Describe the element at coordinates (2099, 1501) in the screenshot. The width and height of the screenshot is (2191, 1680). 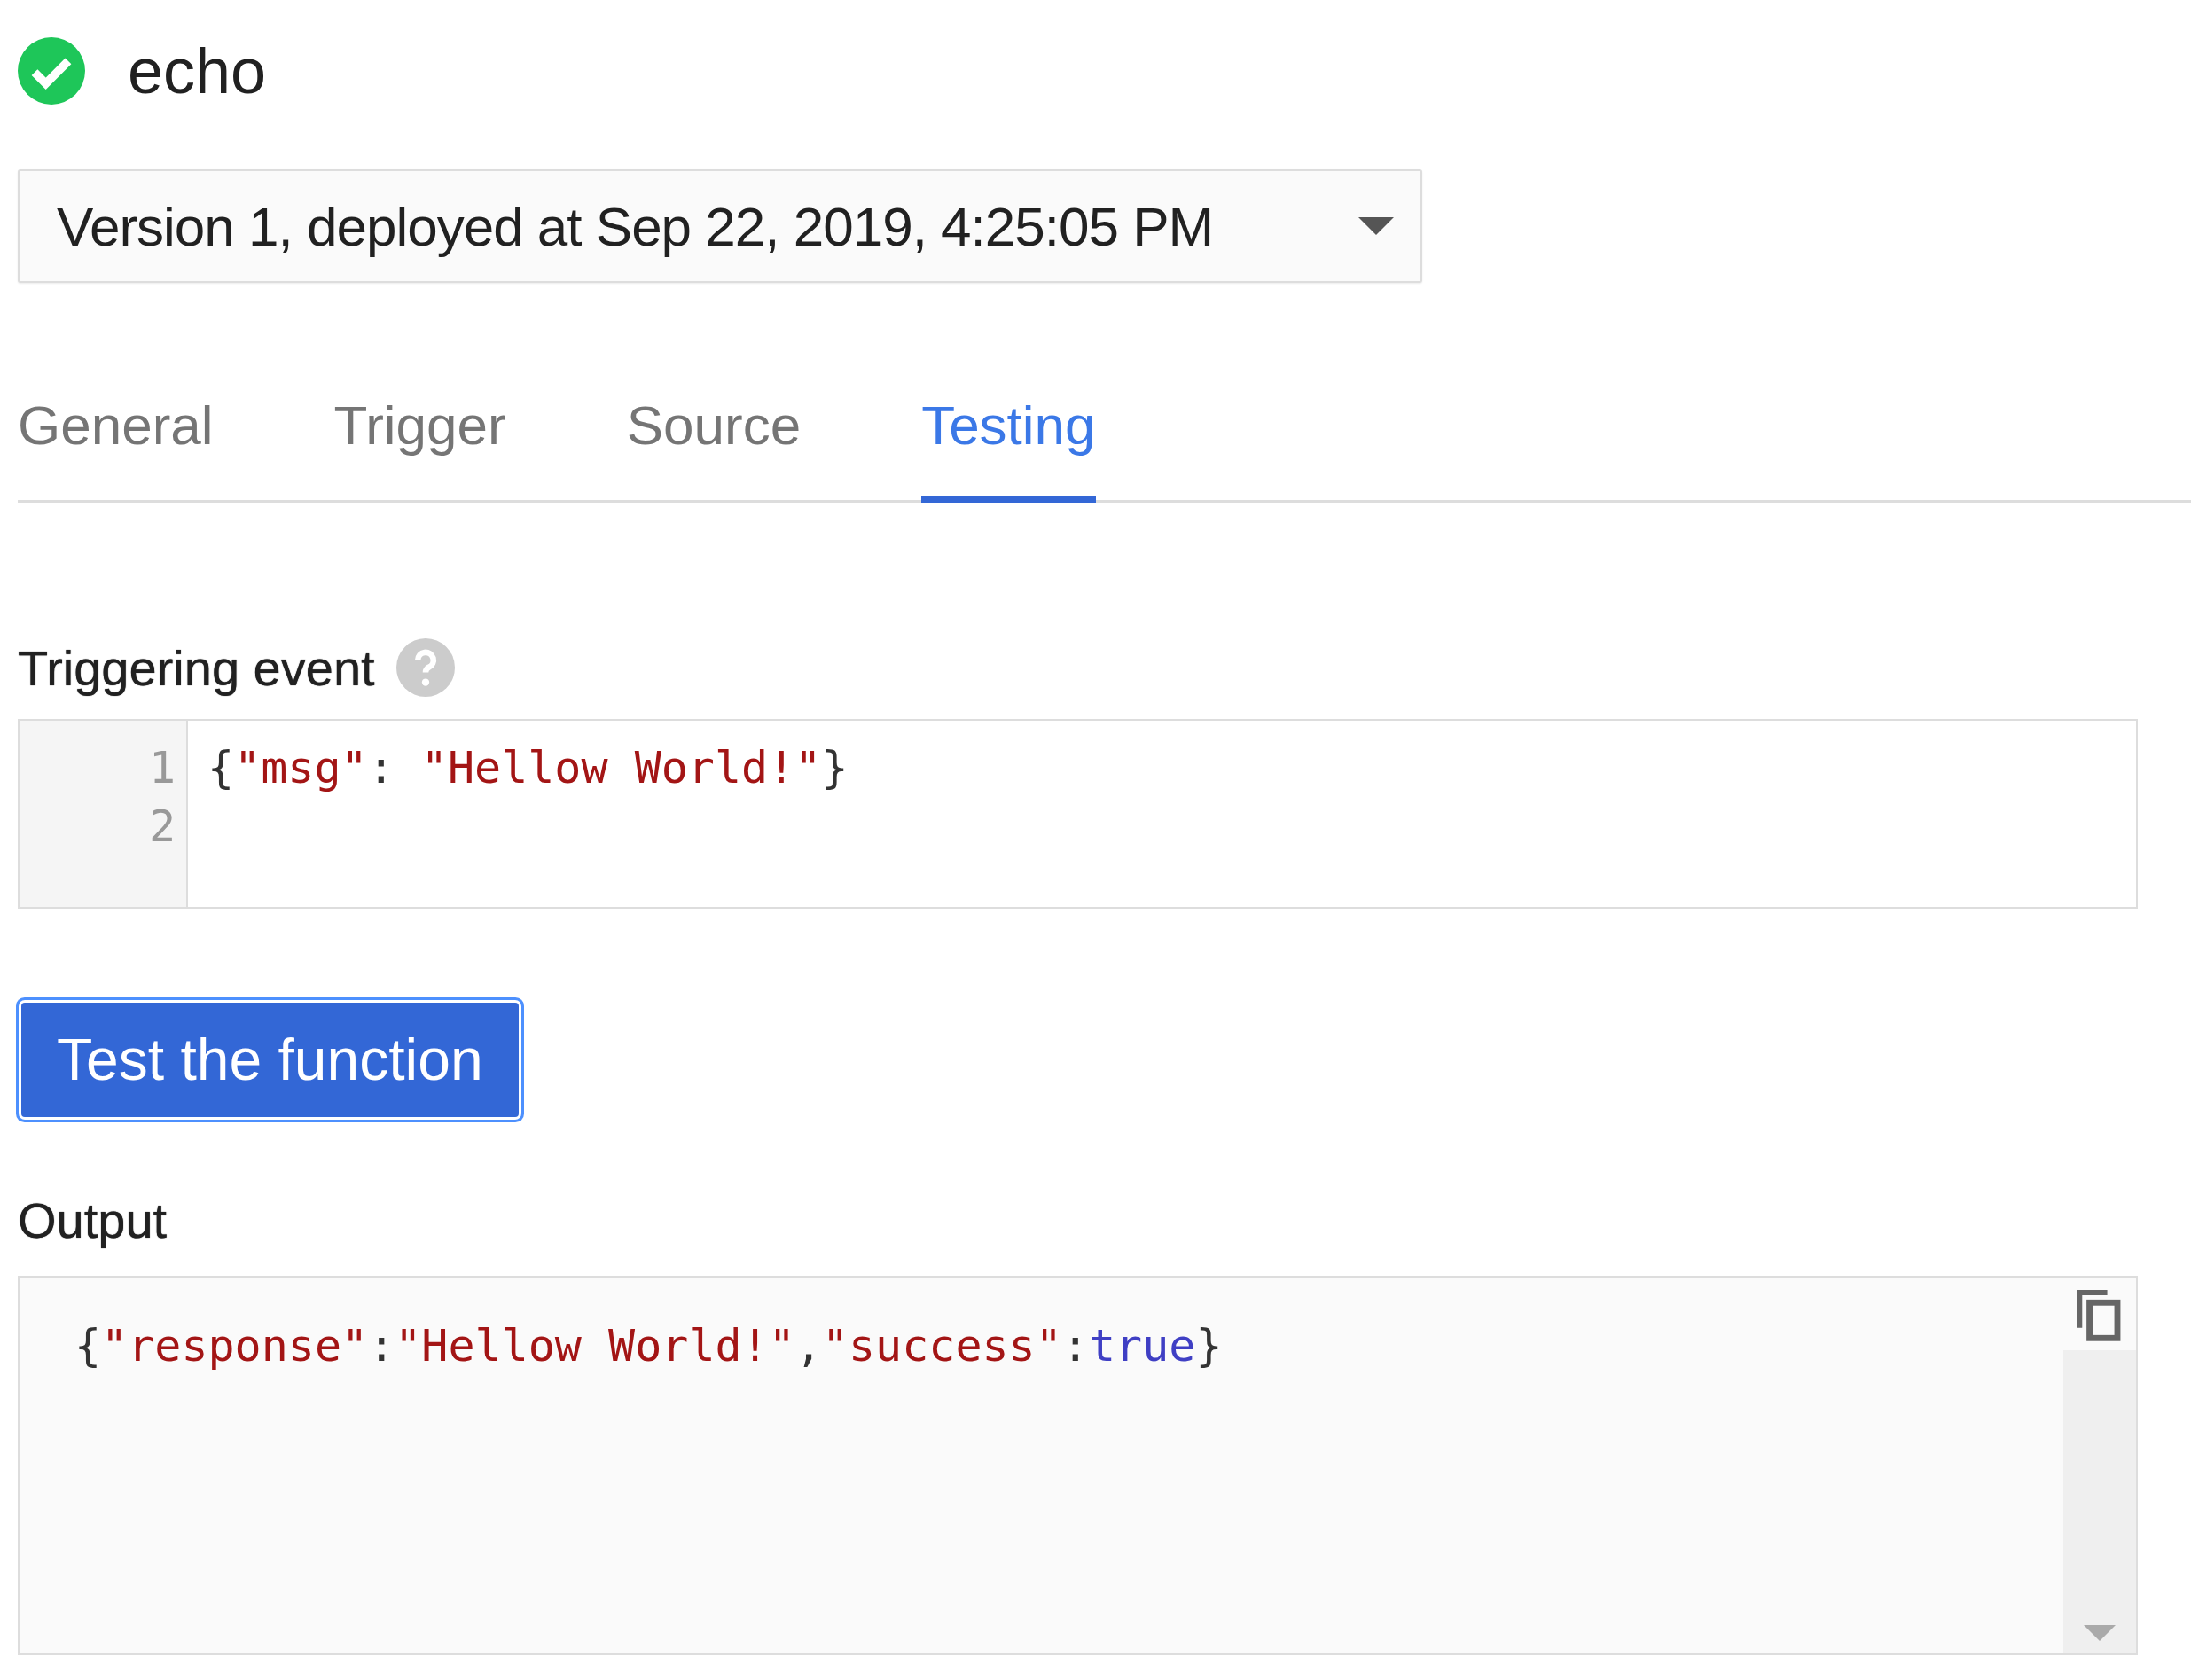
I see `scrollbar` at that location.